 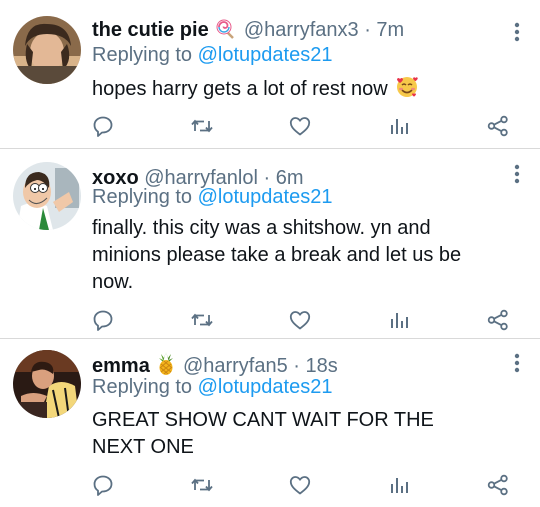 I want to click on tweet-header: the cutie pie @harryfanx3 · 7m, so click(x=296, y=31).